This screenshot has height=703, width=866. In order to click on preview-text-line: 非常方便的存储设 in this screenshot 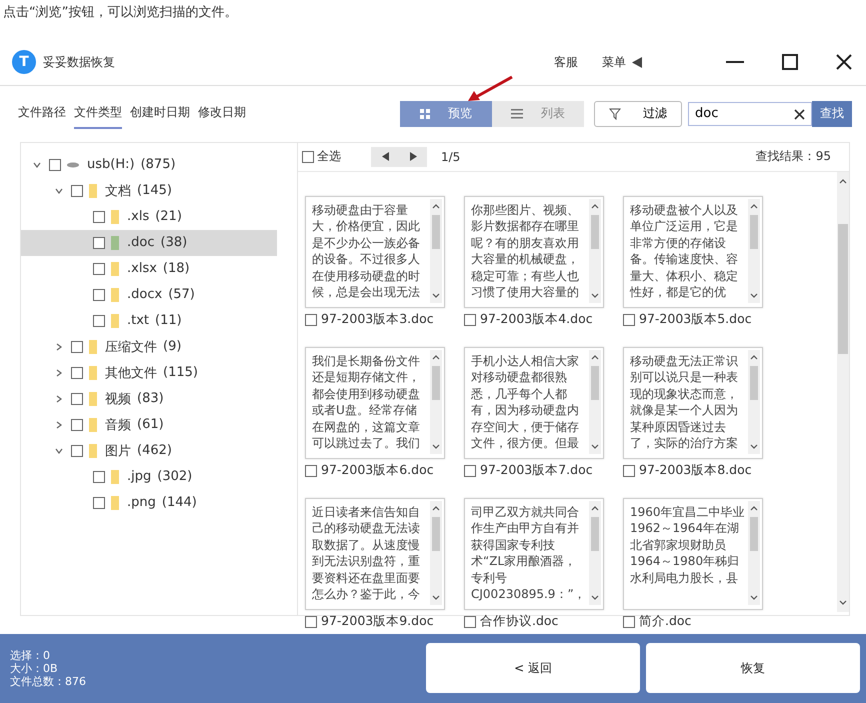, I will do `click(678, 243)`.